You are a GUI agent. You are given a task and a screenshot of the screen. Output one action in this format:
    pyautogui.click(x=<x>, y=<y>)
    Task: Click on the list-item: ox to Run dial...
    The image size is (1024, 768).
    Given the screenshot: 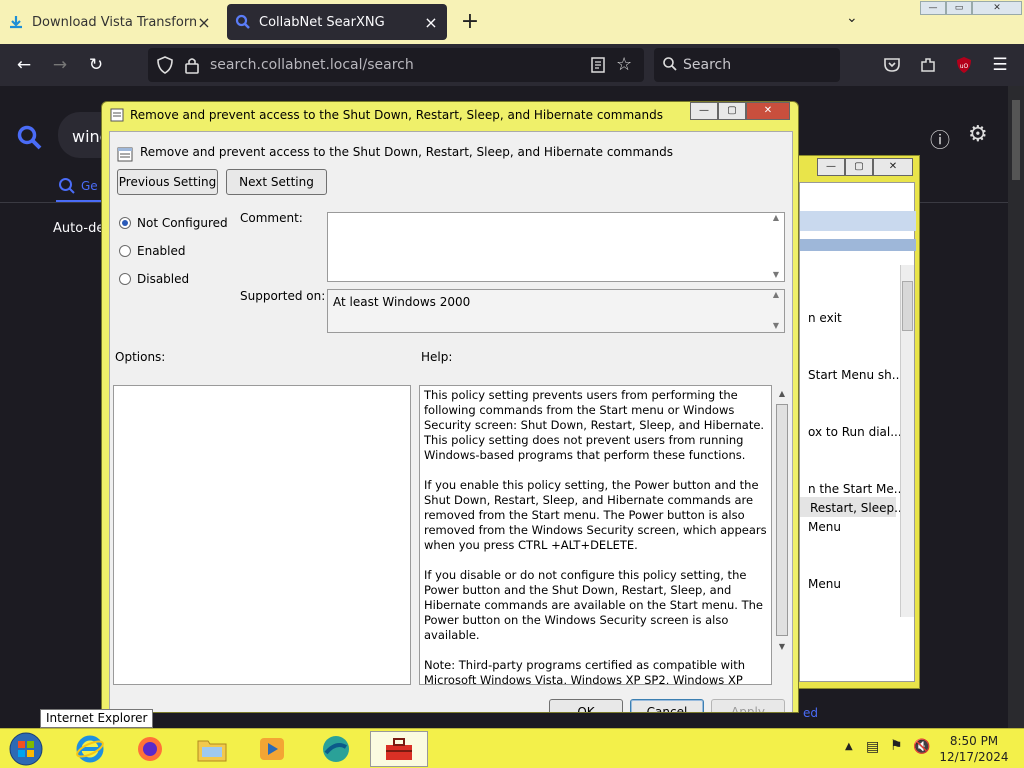 What is the action you would take?
    pyautogui.click(x=855, y=432)
    